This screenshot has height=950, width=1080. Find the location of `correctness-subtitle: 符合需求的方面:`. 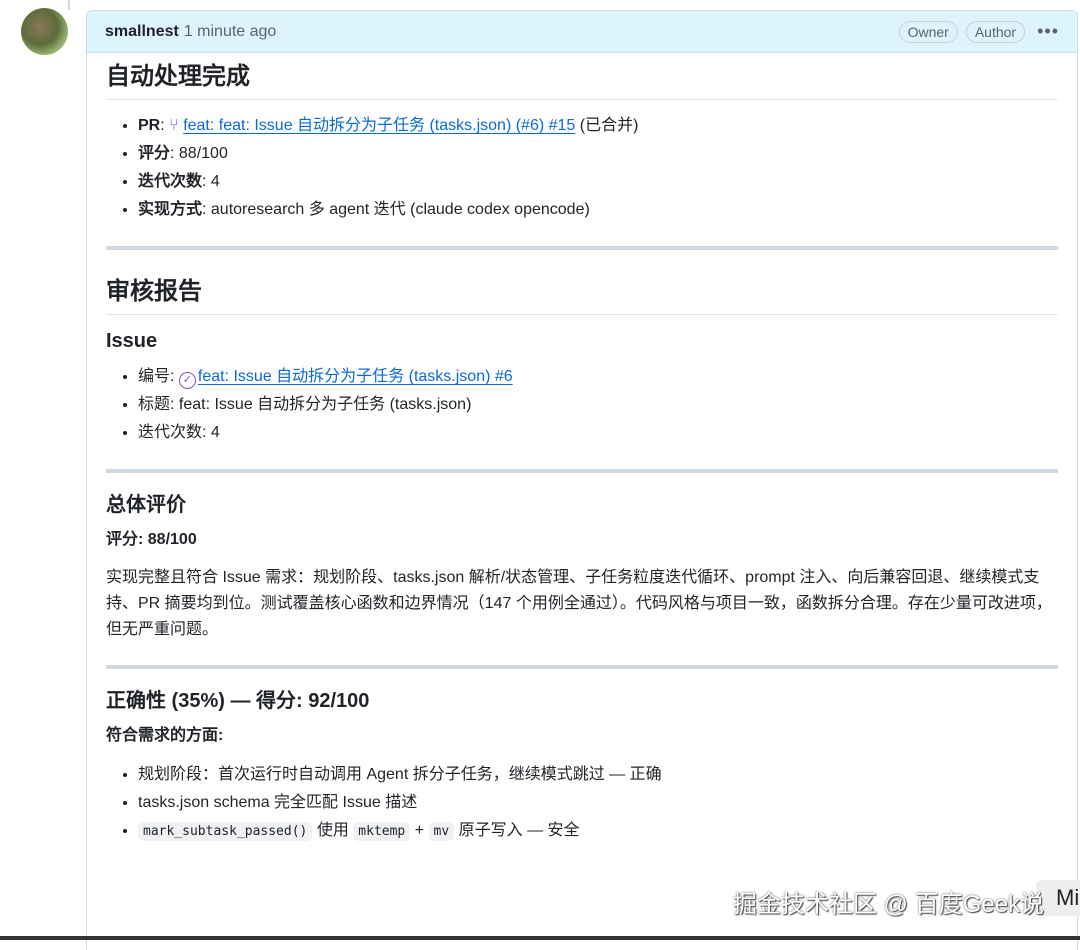

correctness-subtitle: 符合需求的方面: is located at coordinates (165, 735).